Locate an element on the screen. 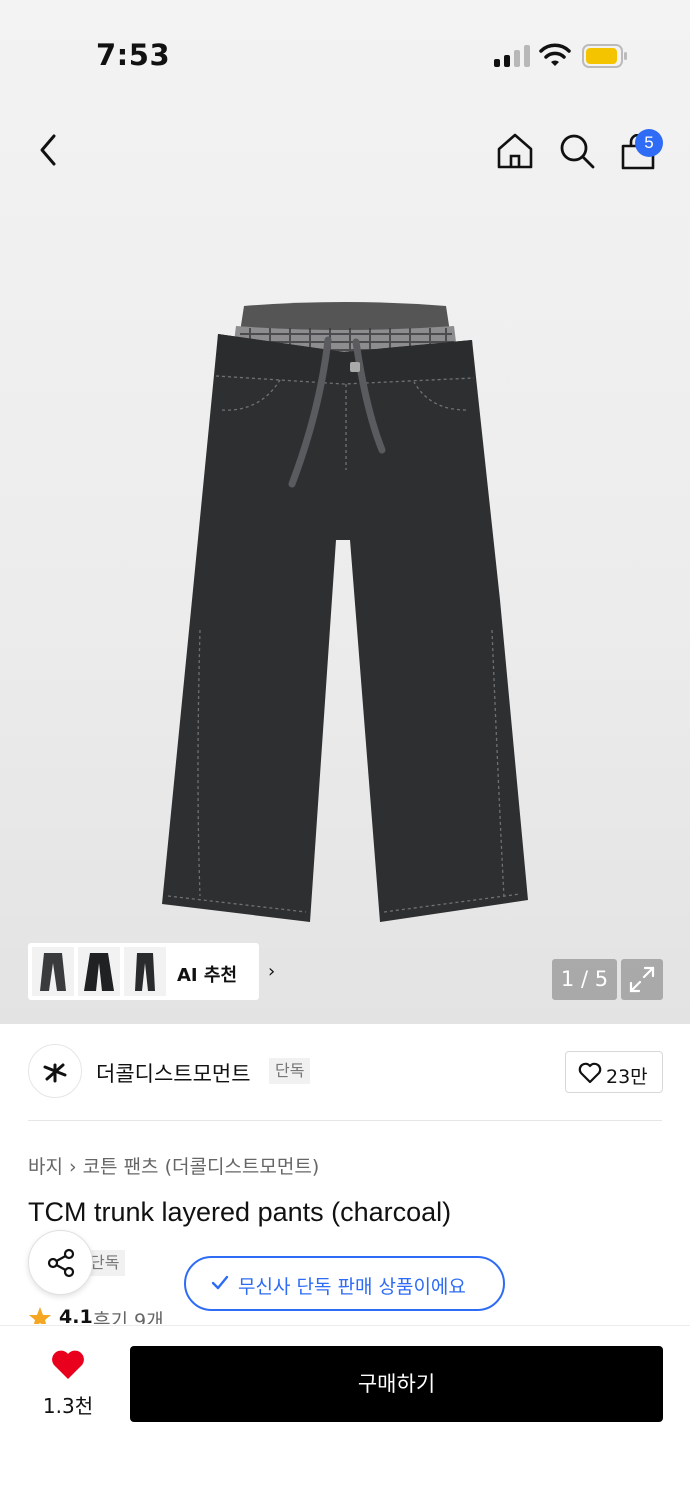 This screenshot has height=1500, width=690. expand-icon is located at coordinates (642, 979).